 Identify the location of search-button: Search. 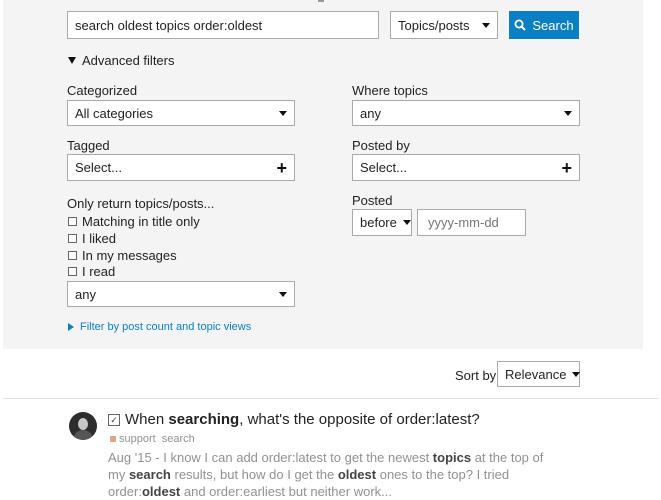
(544, 25).